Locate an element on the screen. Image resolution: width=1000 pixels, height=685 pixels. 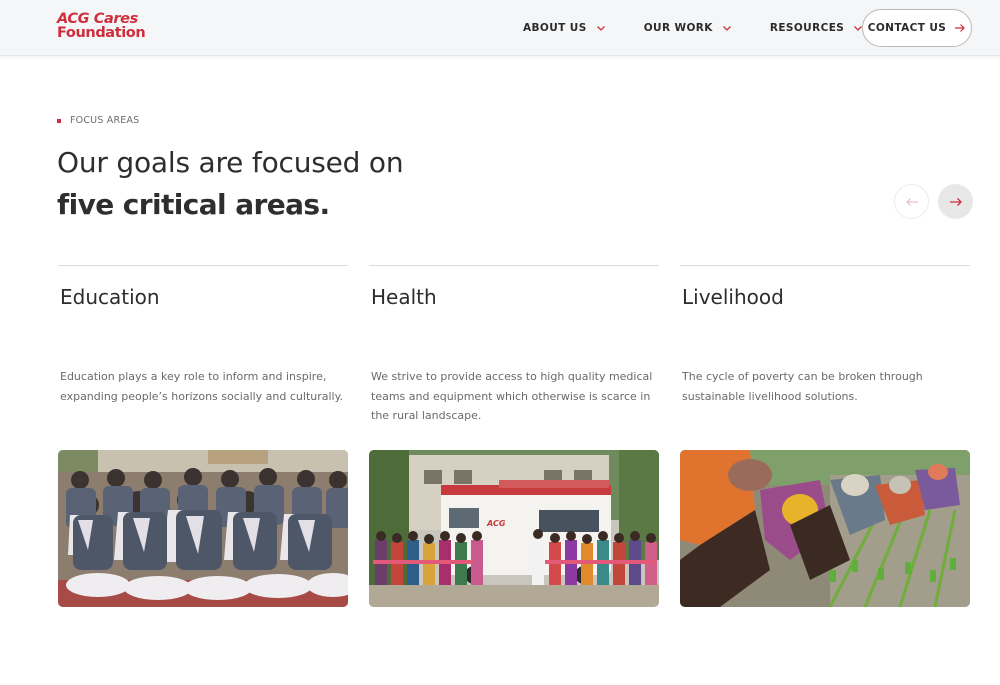
livelihood-photo is located at coordinates (825, 528).